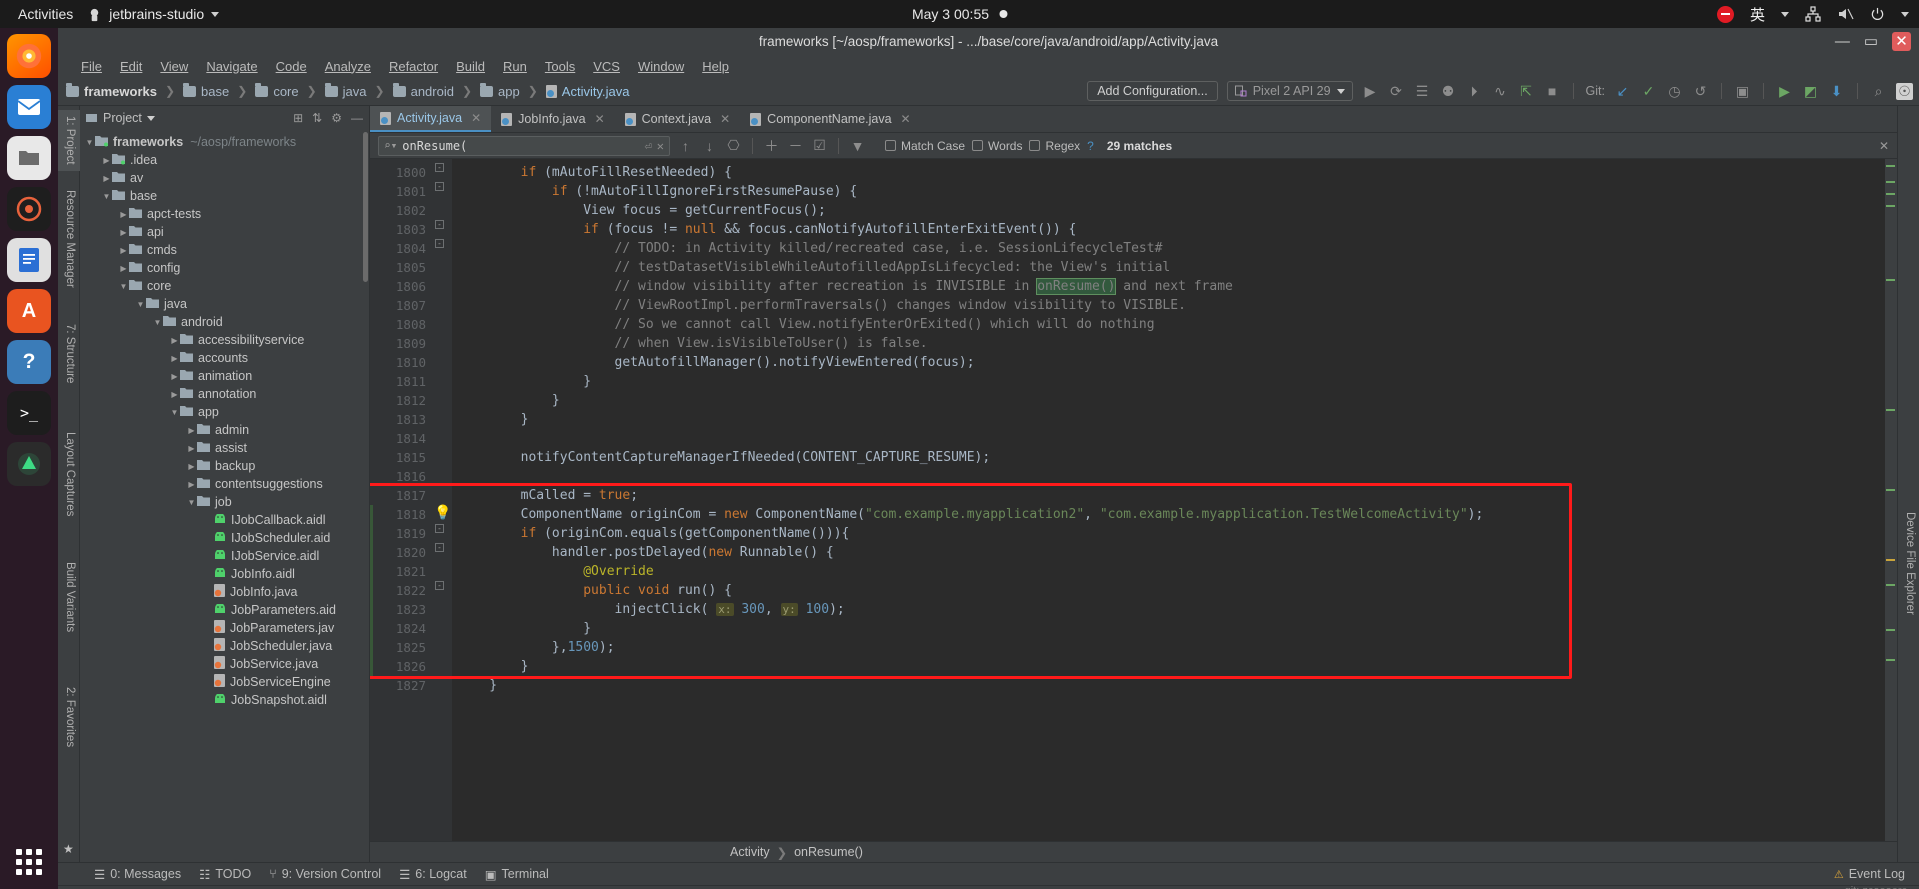 The width and height of the screenshot is (1919, 889). What do you see at coordinates (224, 394) in the screenshot?
I see `tree-node: ▶ annotation` at bounding box center [224, 394].